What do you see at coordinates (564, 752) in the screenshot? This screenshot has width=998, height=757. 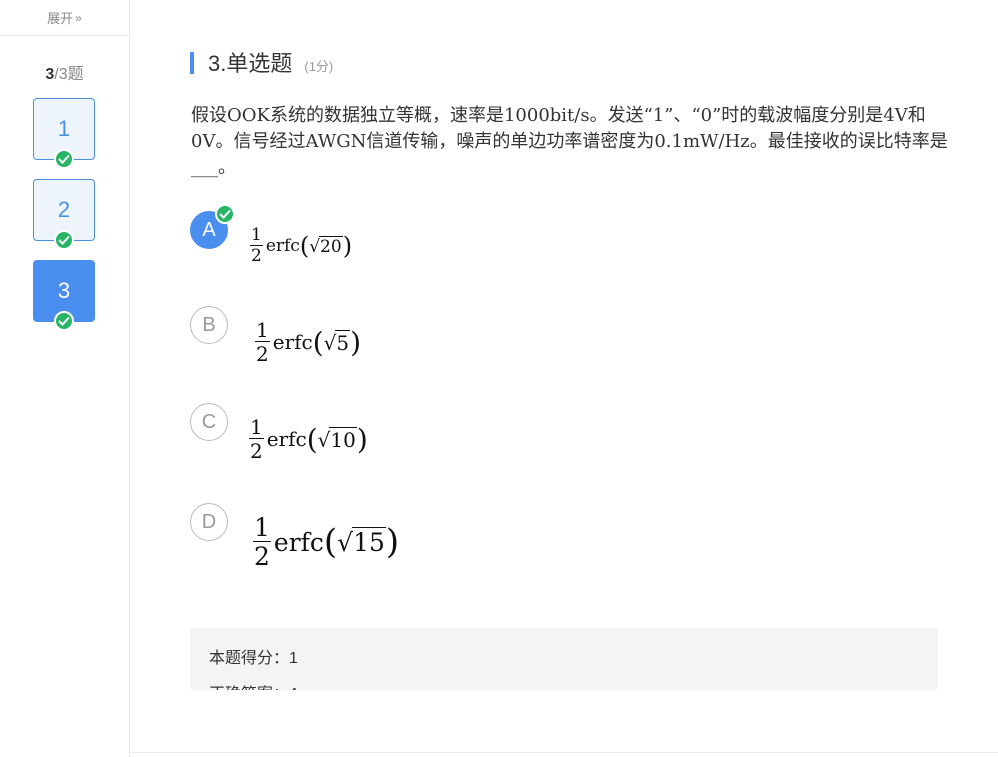 I see `divider` at bounding box center [564, 752].